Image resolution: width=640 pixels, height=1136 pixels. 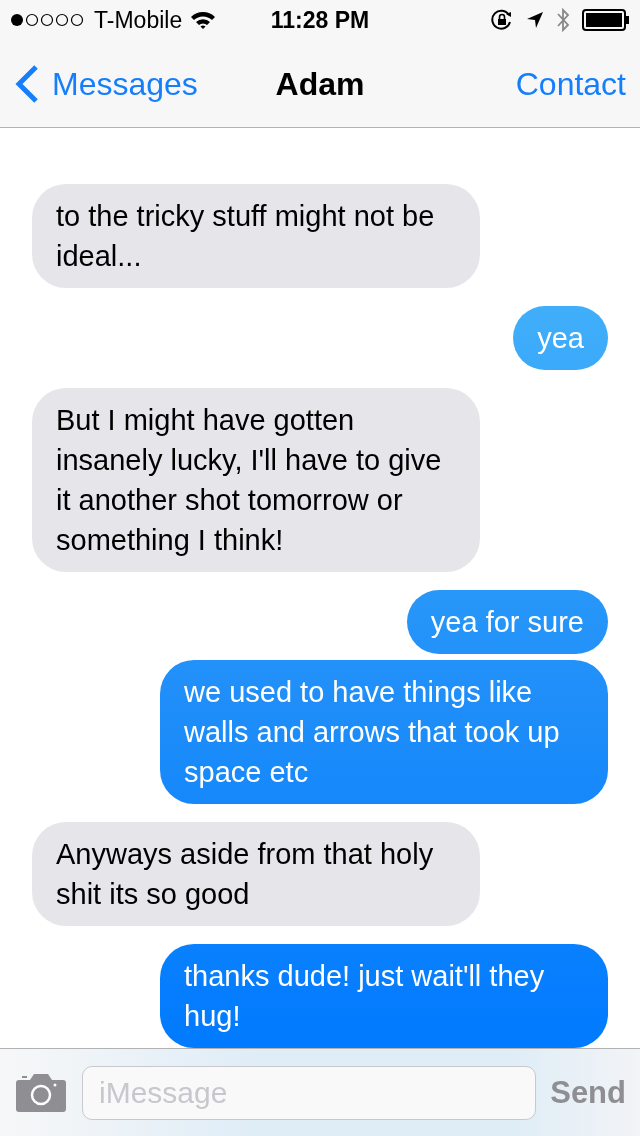 What do you see at coordinates (535, 20) in the screenshot?
I see `location-arrow-icon` at bounding box center [535, 20].